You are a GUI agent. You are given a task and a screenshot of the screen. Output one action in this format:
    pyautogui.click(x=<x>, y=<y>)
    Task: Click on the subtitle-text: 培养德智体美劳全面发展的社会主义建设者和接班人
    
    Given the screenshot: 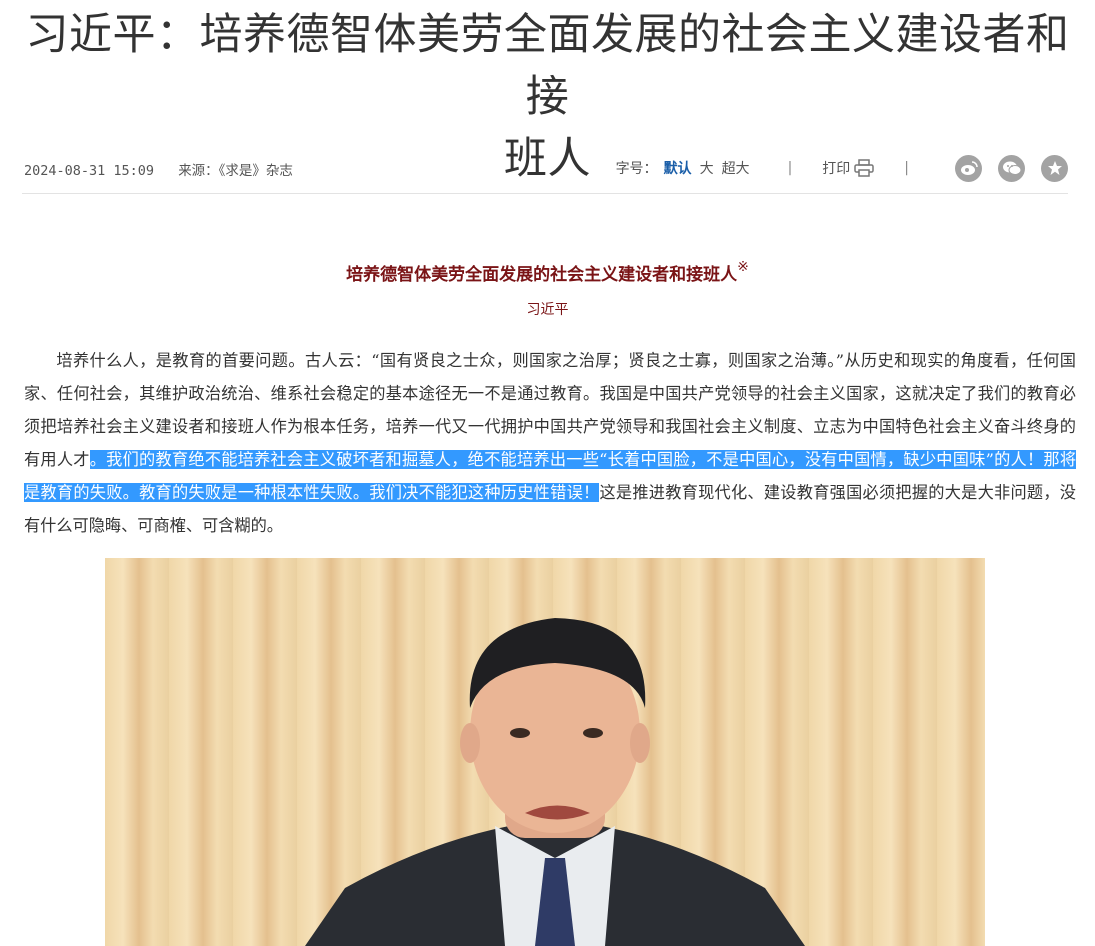 What is the action you would take?
    pyautogui.click(x=542, y=275)
    